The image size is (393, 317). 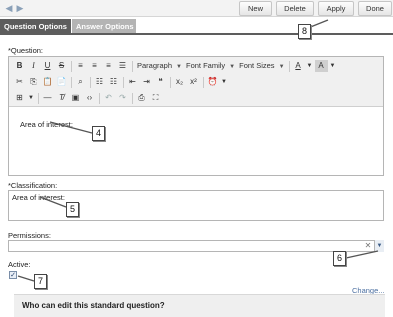 What do you see at coordinates (71, 127) in the screenshot?
I see `callout-4-leader` at bounding box center [71, 127].